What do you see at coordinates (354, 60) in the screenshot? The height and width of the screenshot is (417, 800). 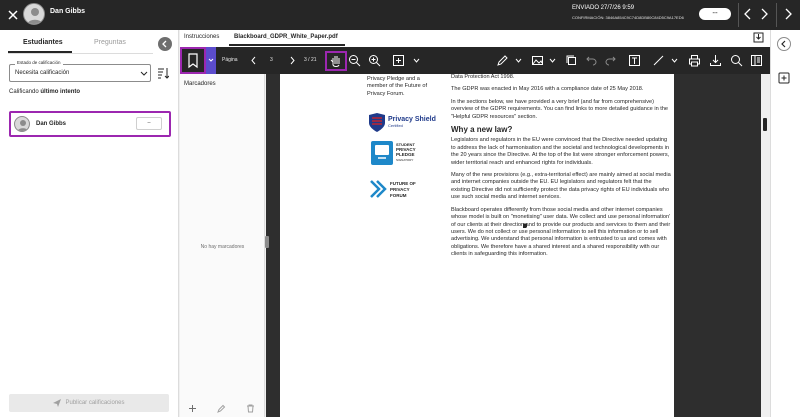 I see `zoom-out-icon` at bounding box center [354, 60].